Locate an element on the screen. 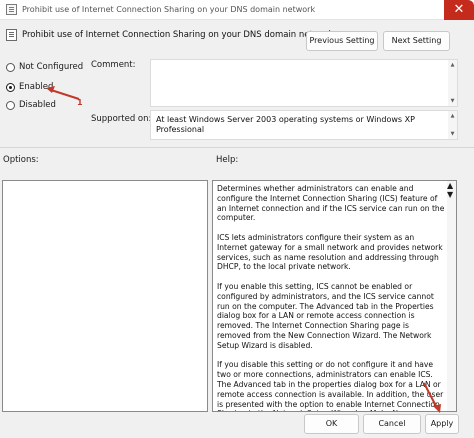 This screenshot has height=438, width=474. radio-enabled: Enabled is located at coordinates (29, 87).